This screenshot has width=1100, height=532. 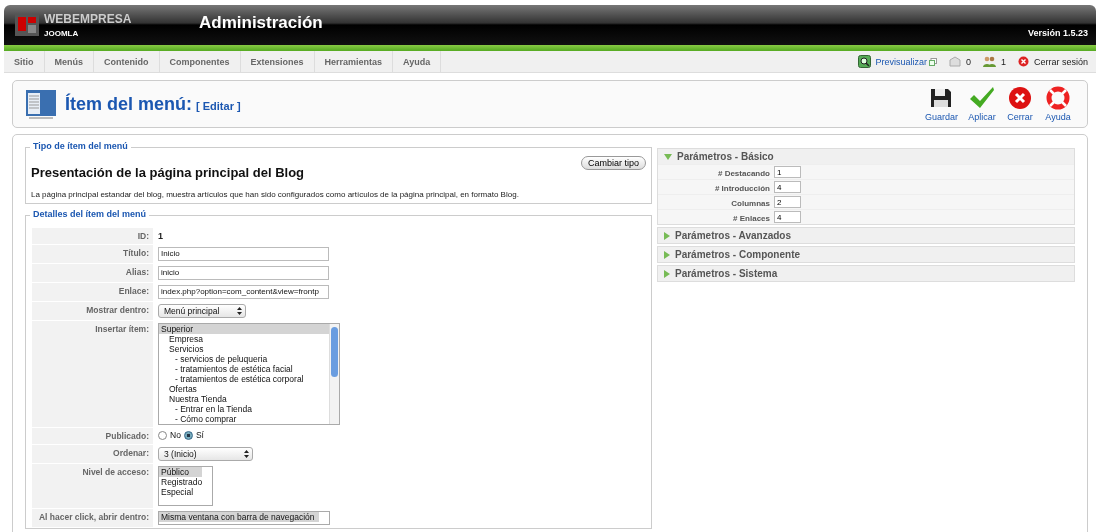 What do you see at coordinates (901, 61) in the screenshot?
I see `preview-link: Previsualizar` at bounding box center [901, 61].